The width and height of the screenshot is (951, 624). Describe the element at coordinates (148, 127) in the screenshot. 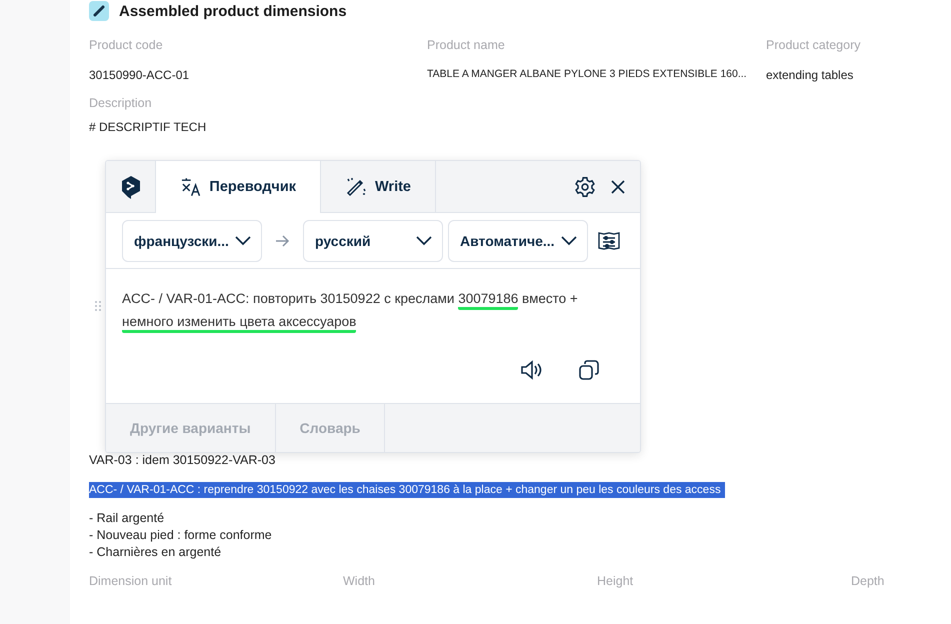

I see `description-heading: # DESCRIPTIF TECH` at that location.